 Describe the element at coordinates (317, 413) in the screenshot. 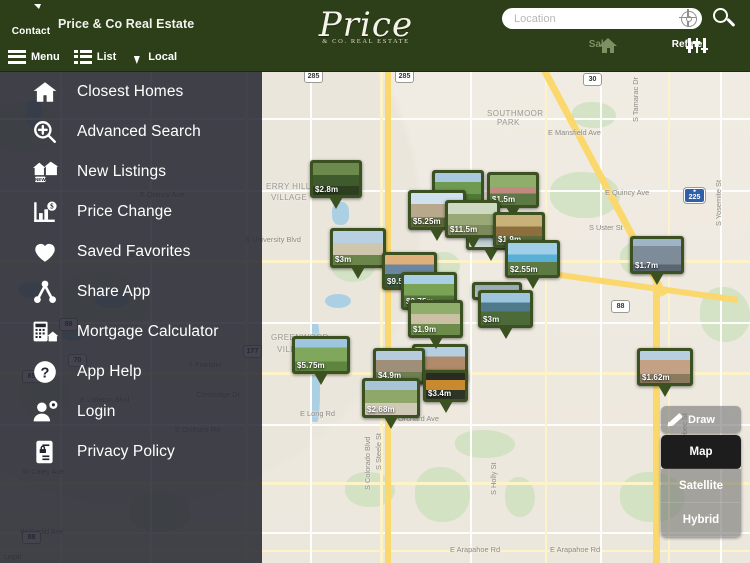

I see `map-label: E Long Rd` at that location.